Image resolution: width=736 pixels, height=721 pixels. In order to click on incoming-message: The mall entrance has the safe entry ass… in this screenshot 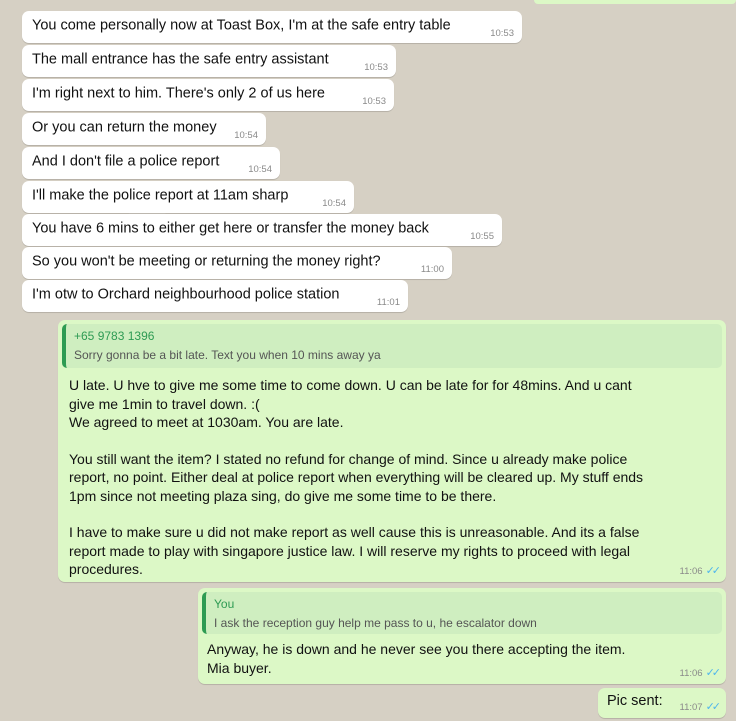, I will do `click(209, 61)`.